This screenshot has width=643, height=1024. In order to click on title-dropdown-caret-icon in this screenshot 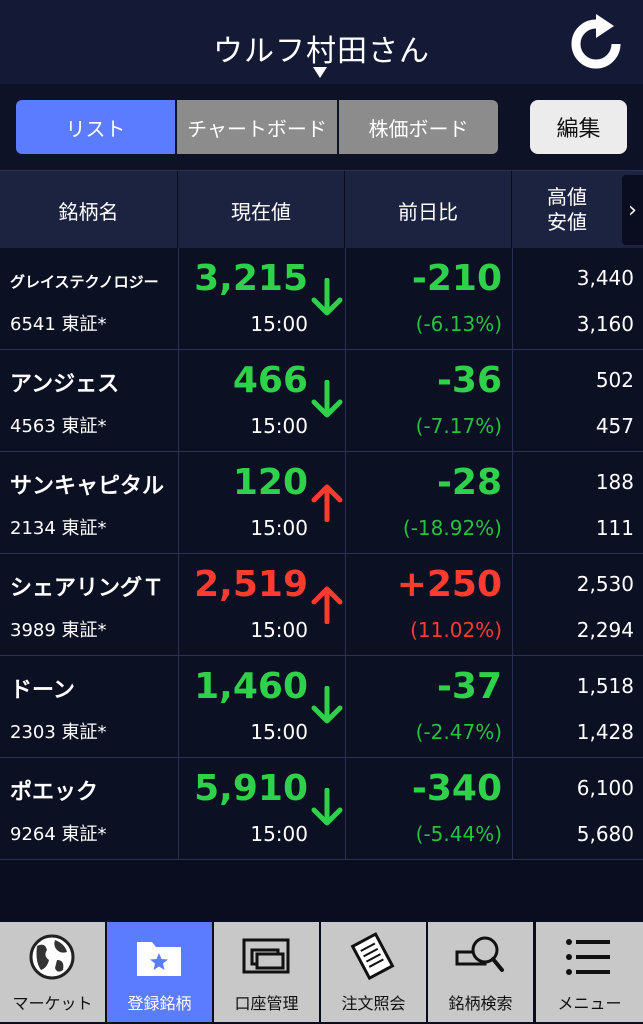, I will do `click(320, 72)`.